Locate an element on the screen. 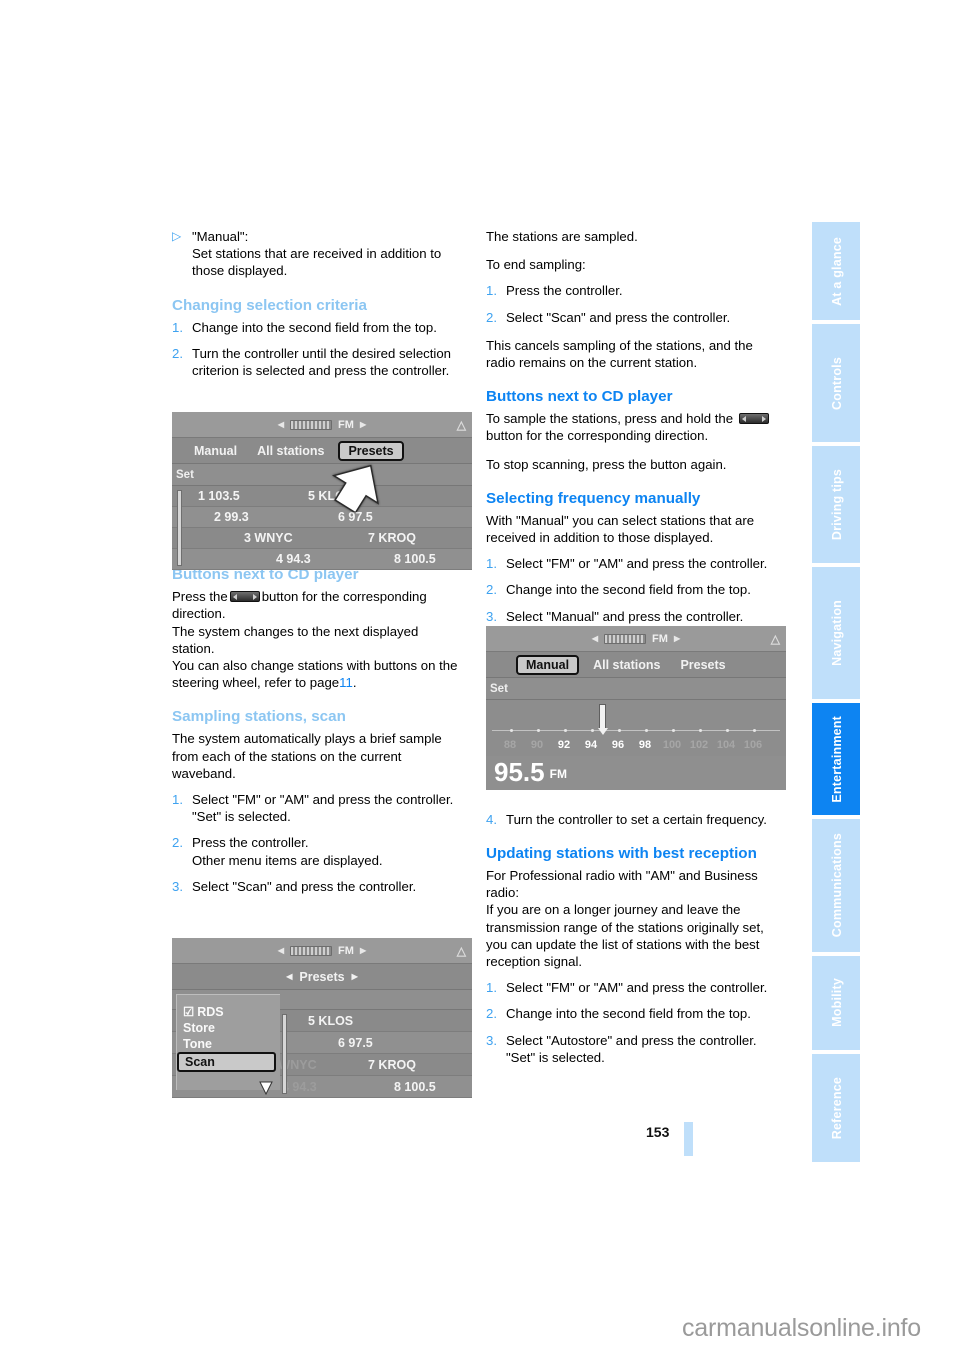  rocker-button-icon is located at coordinates (244, 597).